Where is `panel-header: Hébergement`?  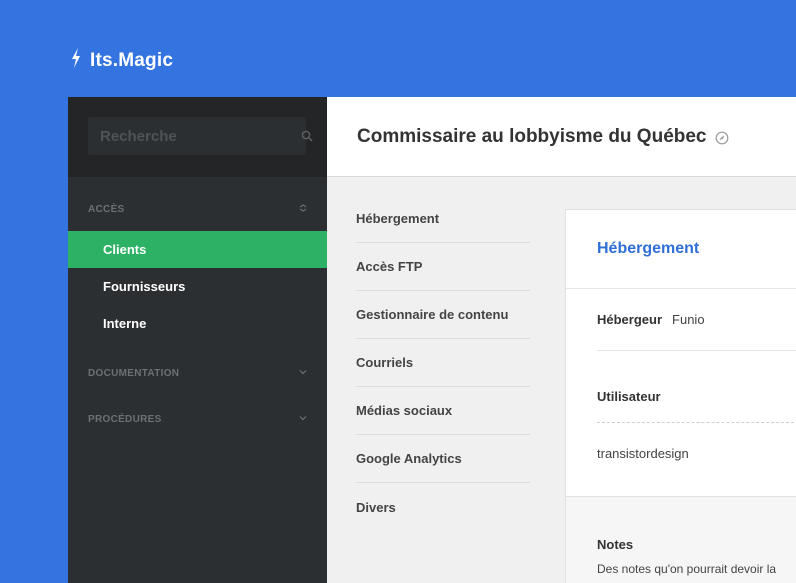 panel-header: Hébergement is located at coordinates (681, 249).